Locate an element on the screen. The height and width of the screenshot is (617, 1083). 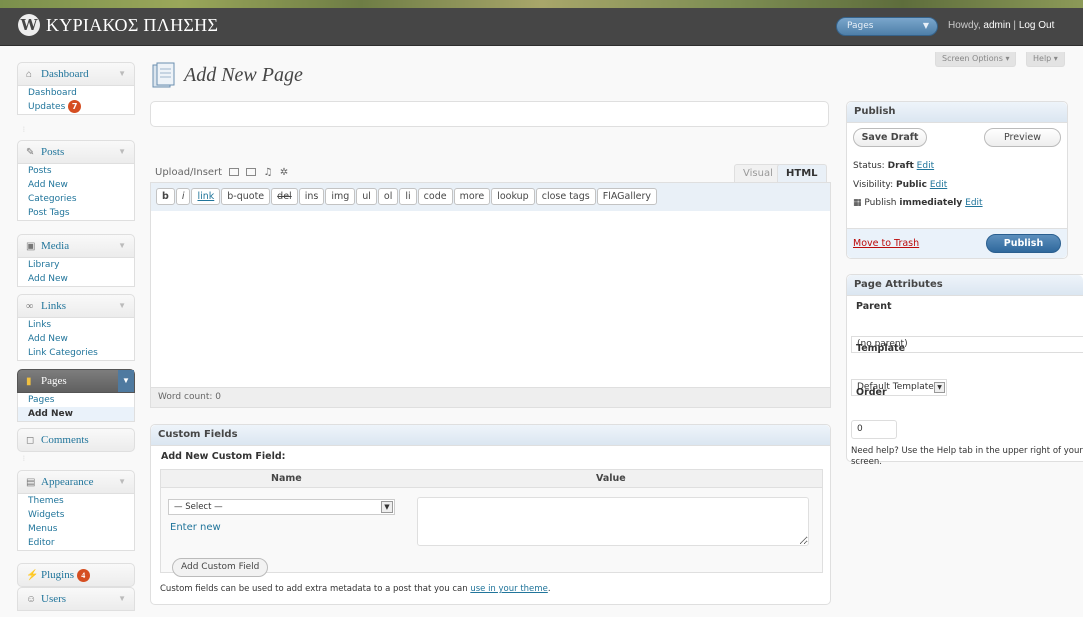
submenu-item-menus: Menus is located at coordinates (76, 529).